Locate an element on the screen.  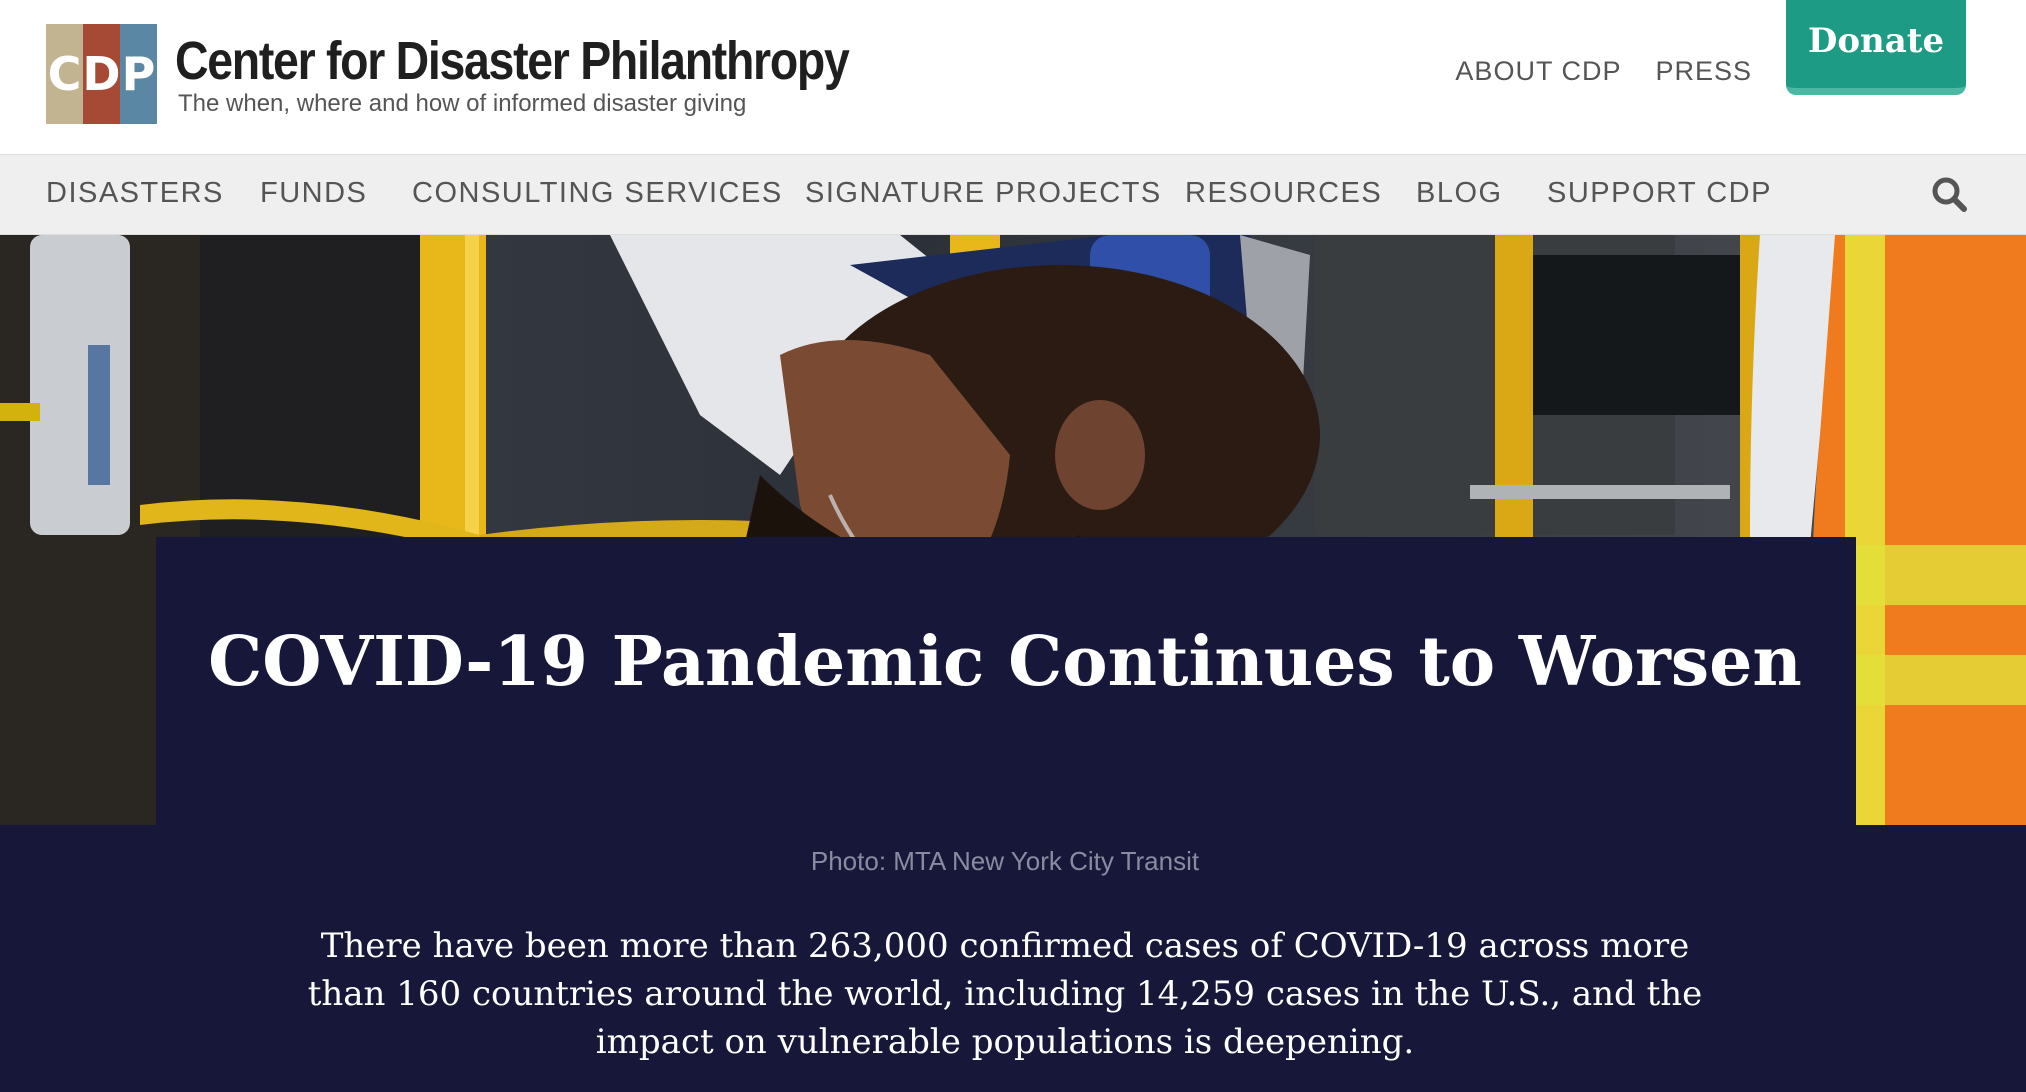
cdp-logo: C D P is located at coordinates (101, 74).